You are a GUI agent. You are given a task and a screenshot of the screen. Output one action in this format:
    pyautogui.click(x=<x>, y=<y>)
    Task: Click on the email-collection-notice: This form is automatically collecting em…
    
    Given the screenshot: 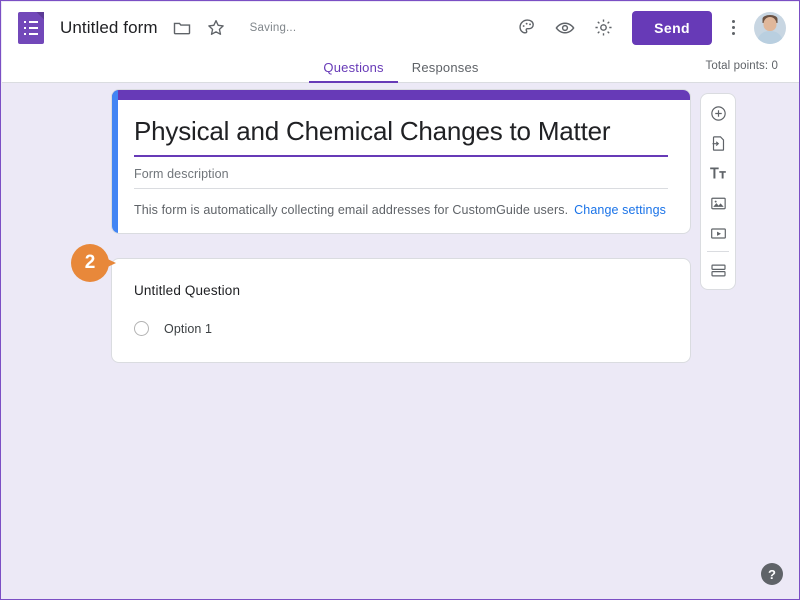 What is the action you would take?
    pyautogui.click(x=401, y=203)
    